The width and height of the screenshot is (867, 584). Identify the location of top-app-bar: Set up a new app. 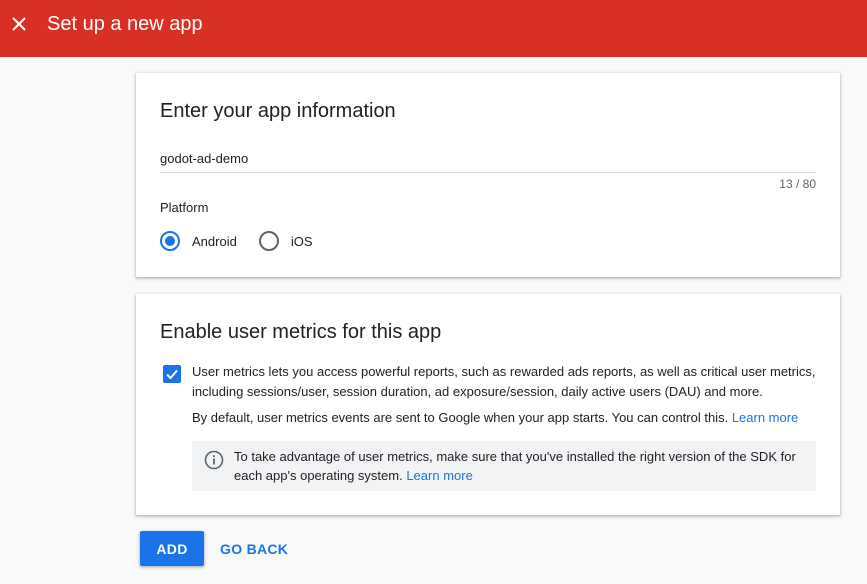
(433, 28).